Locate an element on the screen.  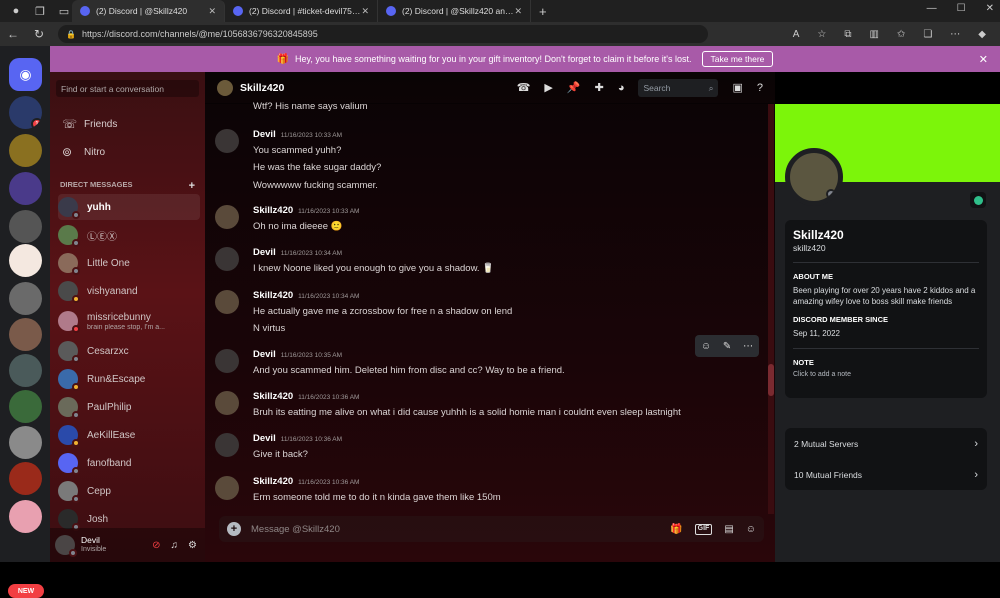
dm-item: AeKillEase is located at coordinates (129, 435).